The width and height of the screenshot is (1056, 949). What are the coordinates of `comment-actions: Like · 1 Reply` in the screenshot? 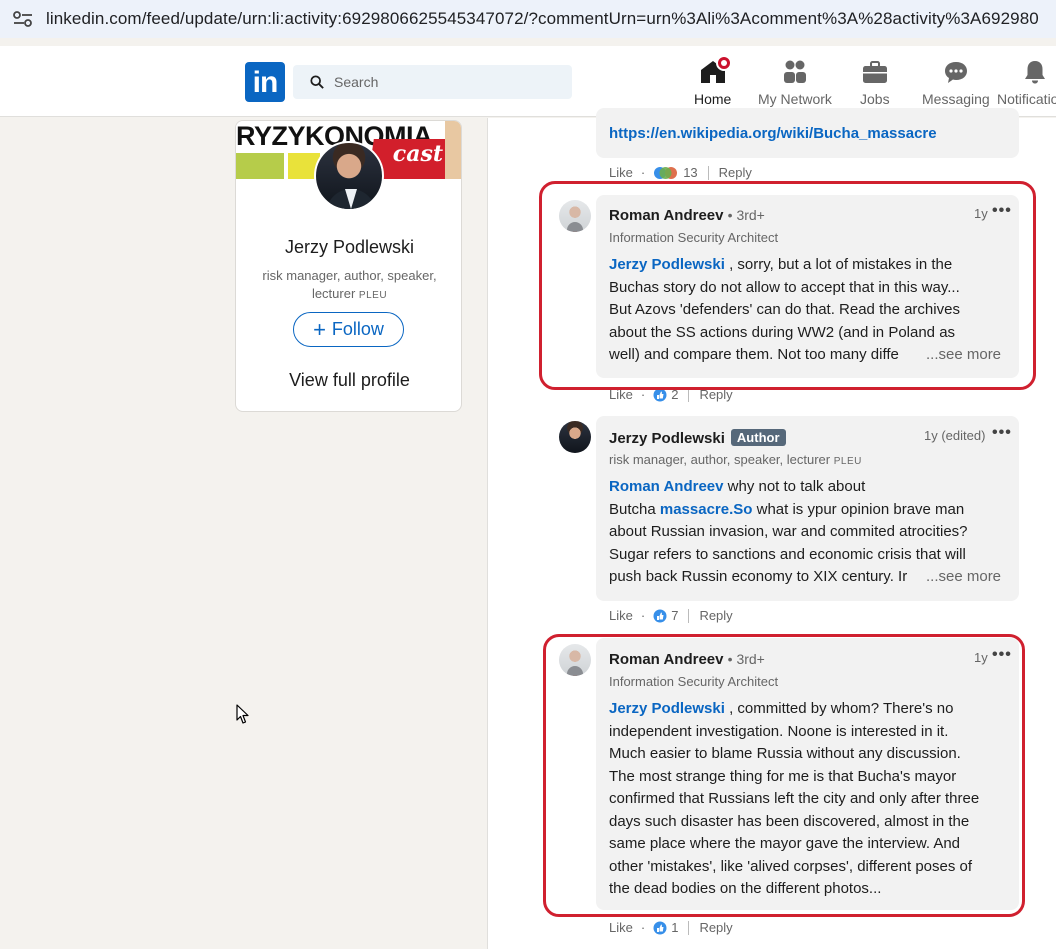 It's located at (671, 927).